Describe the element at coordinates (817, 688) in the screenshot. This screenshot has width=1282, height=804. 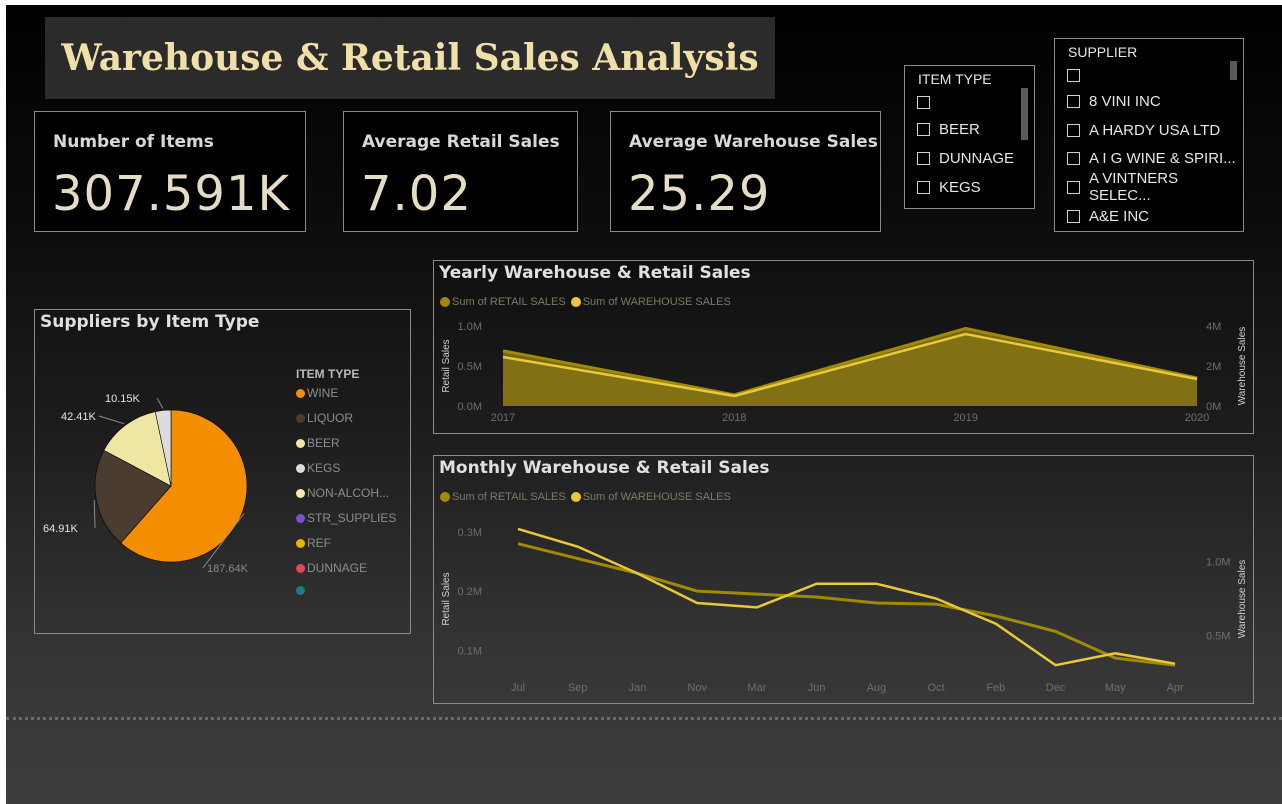
I see `x-tick-label: Jun` at that location.